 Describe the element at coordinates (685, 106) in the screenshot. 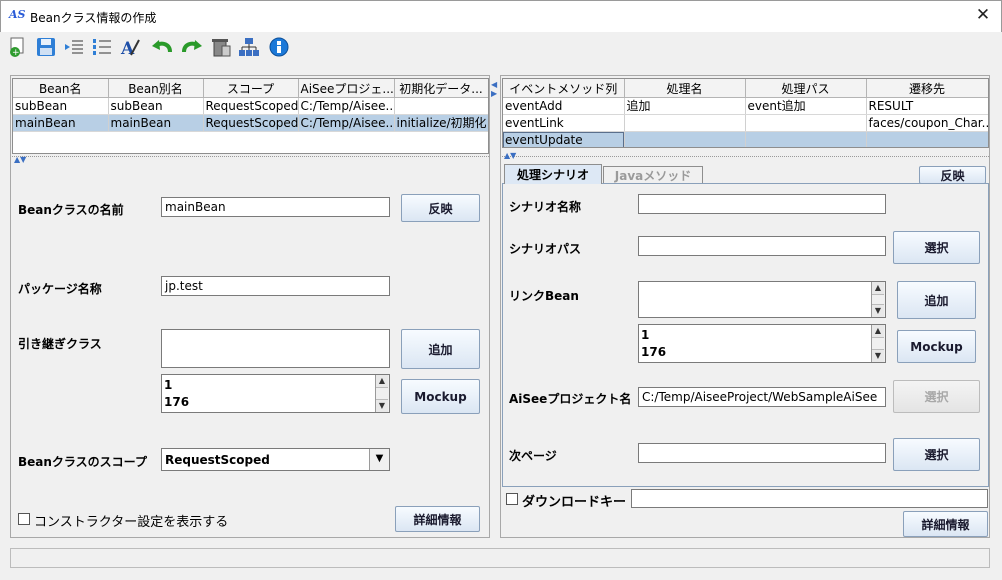

I see `table-cell: 追加` at that location.